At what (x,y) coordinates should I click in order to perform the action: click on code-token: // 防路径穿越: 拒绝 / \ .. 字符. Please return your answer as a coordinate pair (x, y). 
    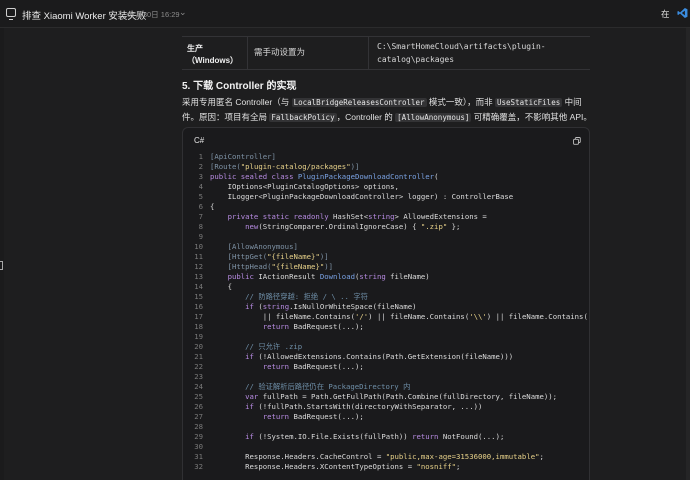
    Looking at the image, I should click on (289, 296).